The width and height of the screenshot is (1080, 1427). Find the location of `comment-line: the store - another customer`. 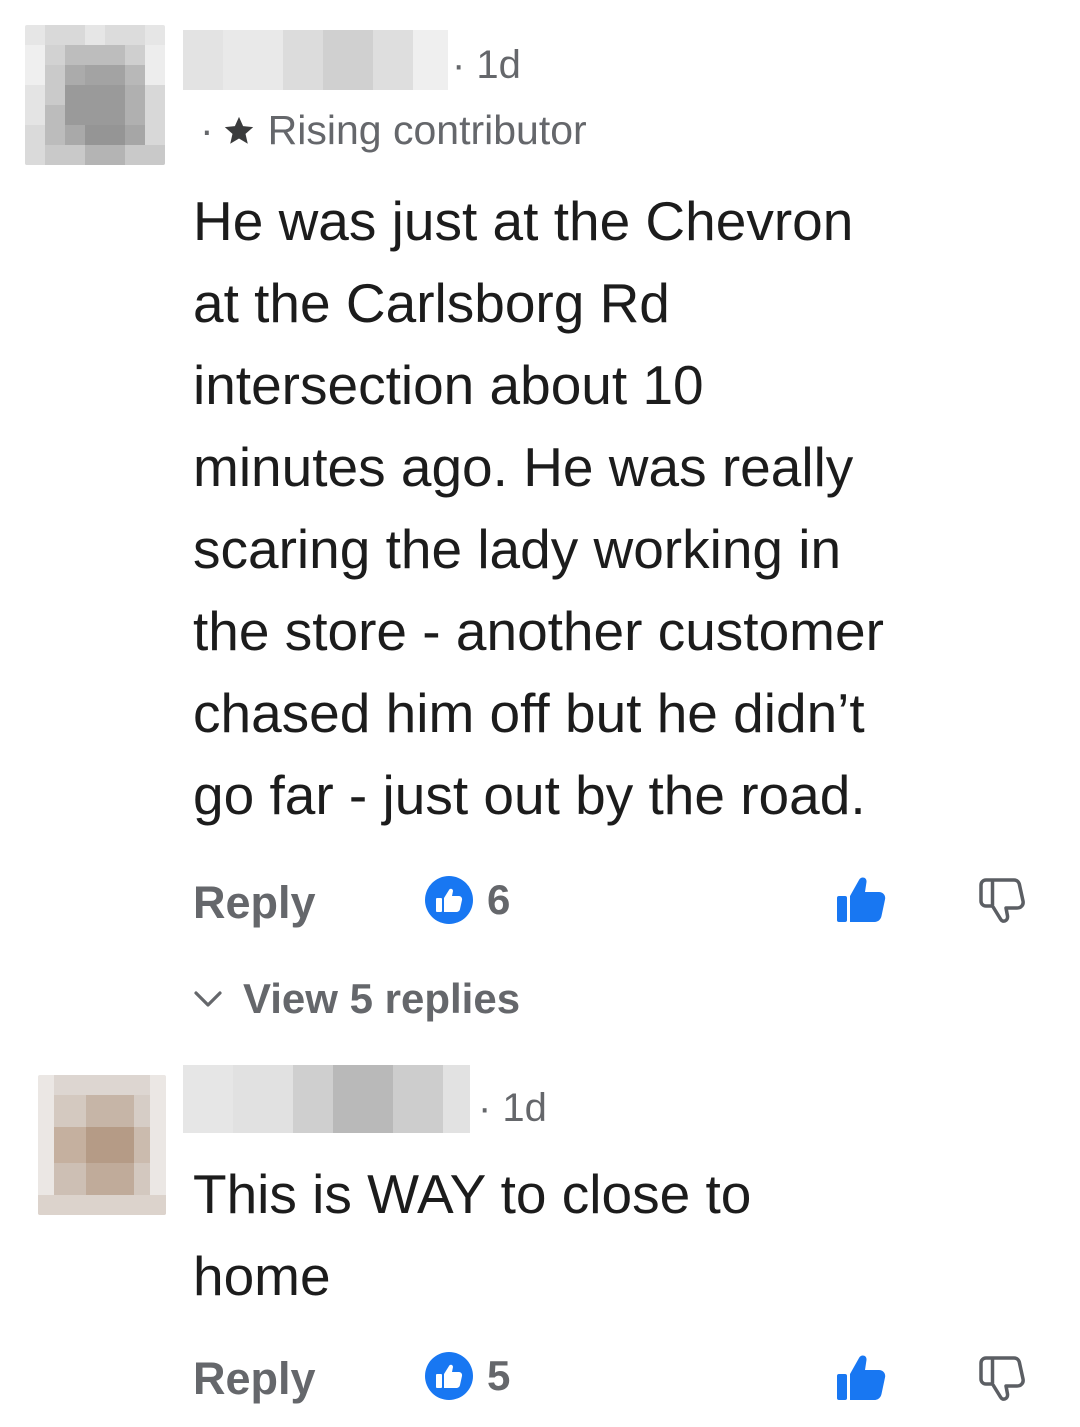

comment-line: the store - another customer is located at coordinates (538, 631).